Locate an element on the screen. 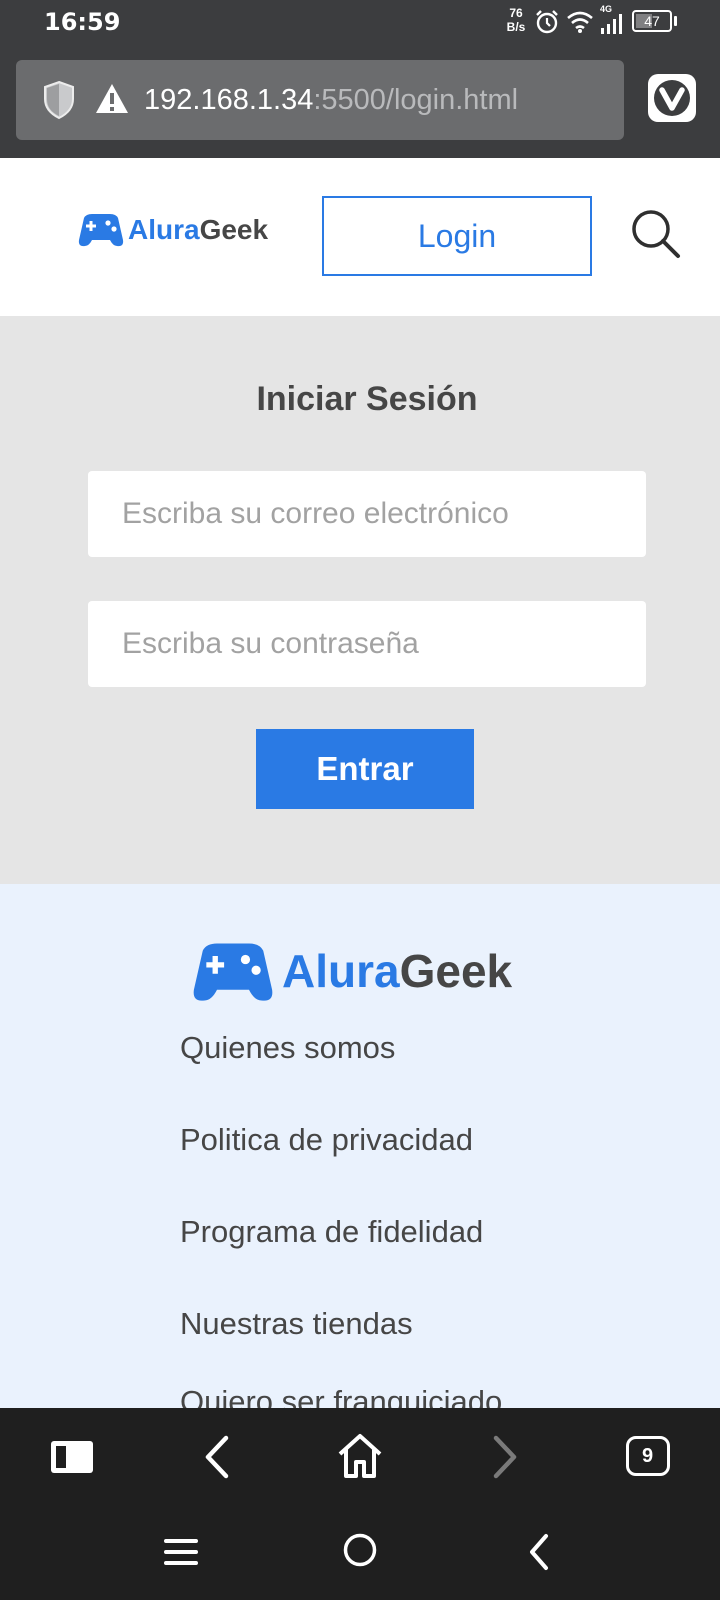 This screenshot has width=720, height=1600. footer-link-fidelidad: Programa de fidelidad is located at coordinates (331, 1232).